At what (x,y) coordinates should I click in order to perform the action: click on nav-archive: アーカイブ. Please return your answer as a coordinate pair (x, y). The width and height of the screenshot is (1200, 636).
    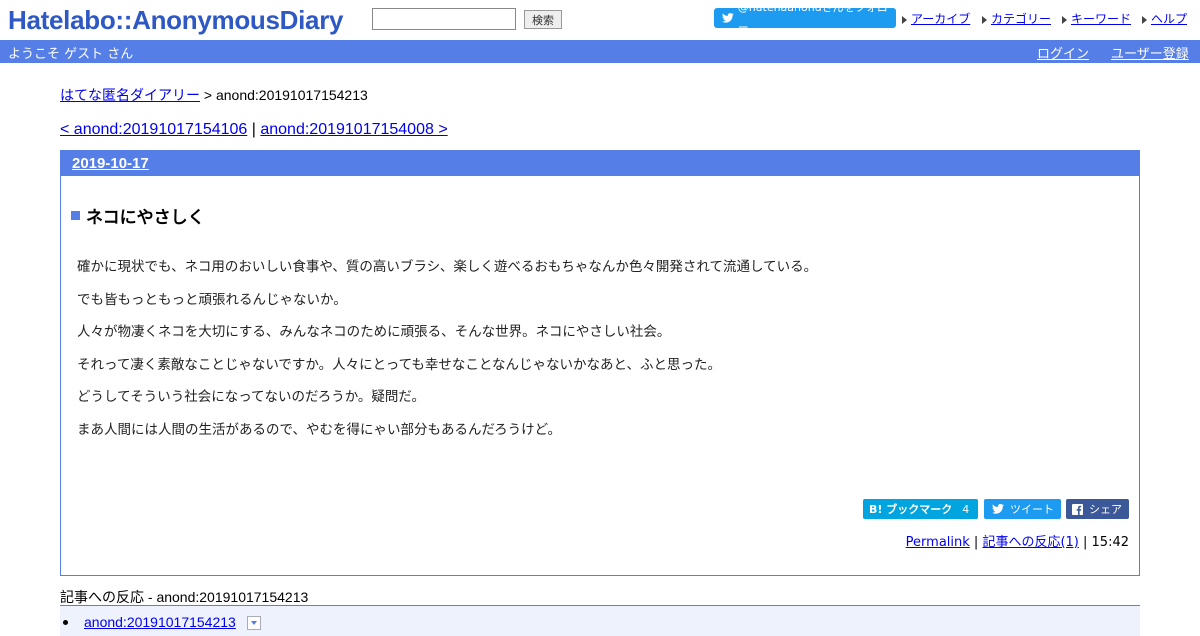
    Looking at the image, I should click on (936, 18).